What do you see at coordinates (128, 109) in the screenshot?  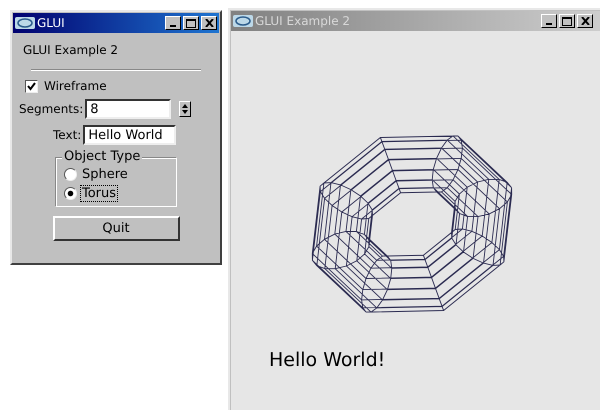 I see `segments-field: 8` at bounding box center [128, 109].